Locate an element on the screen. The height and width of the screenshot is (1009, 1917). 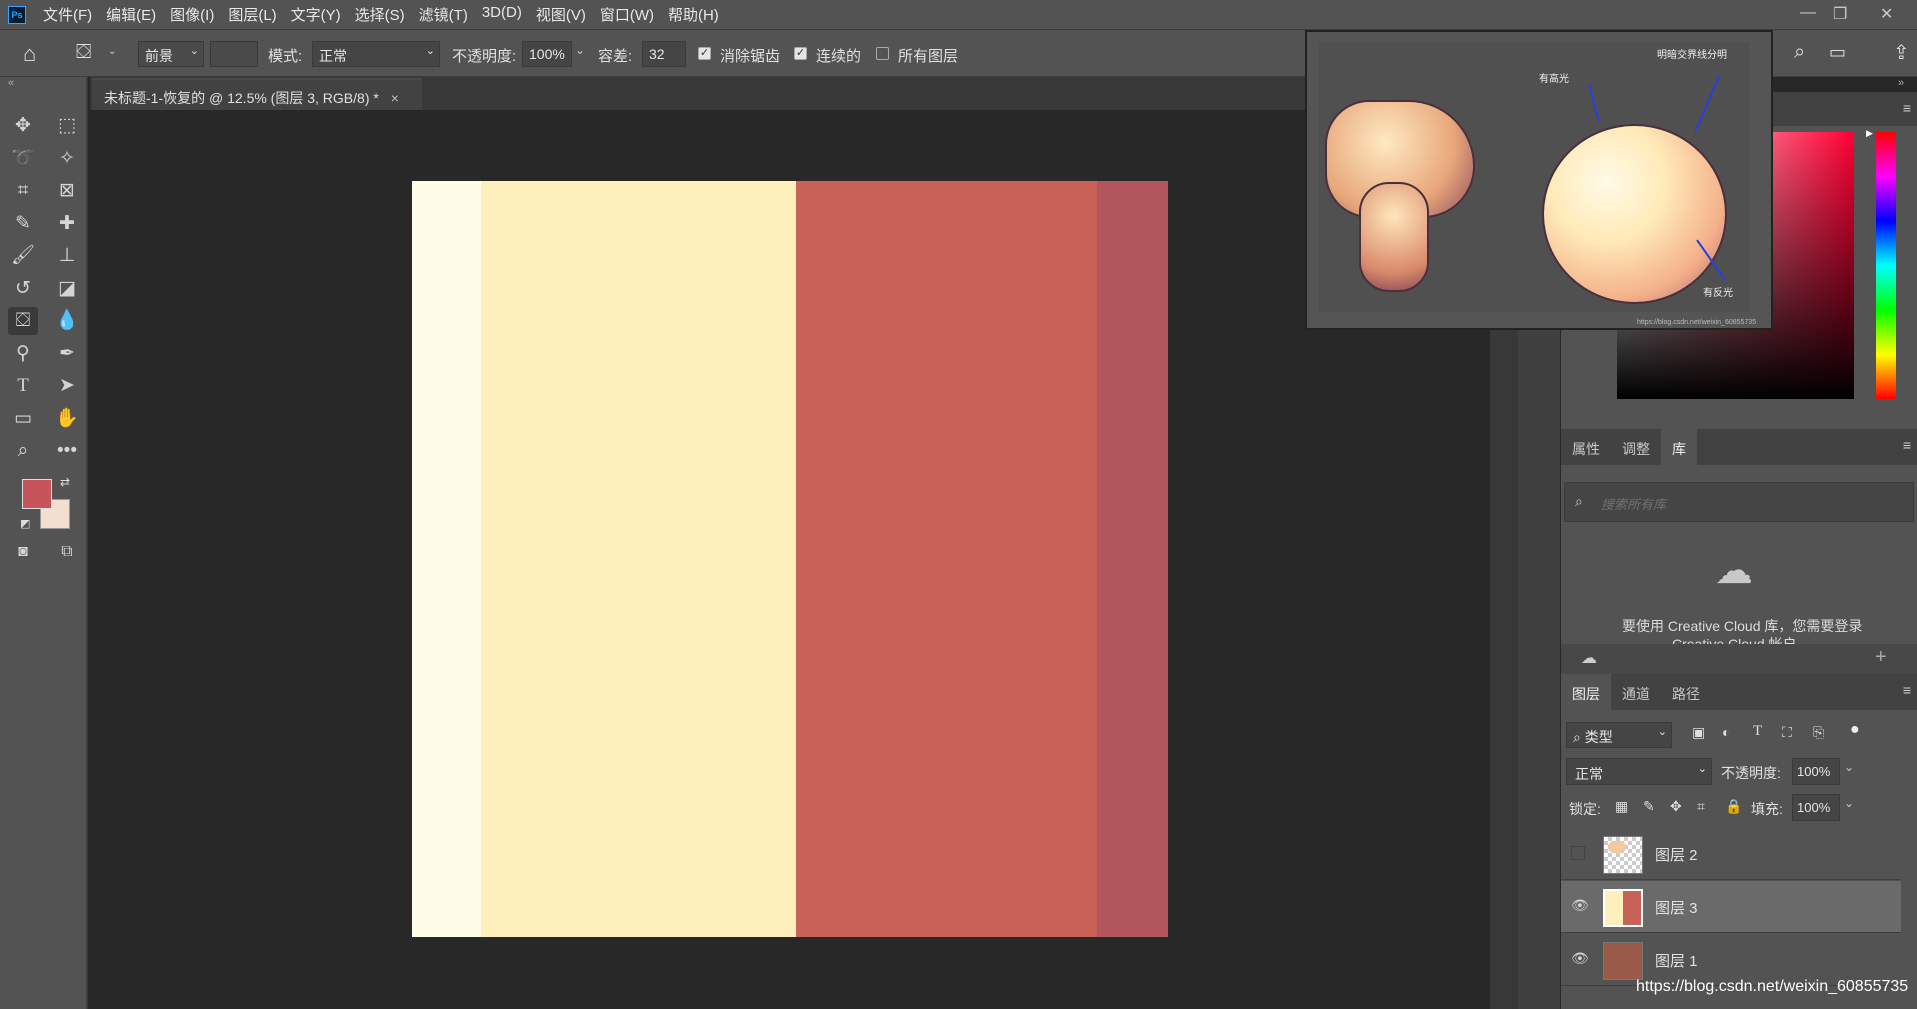
quick-mask-icon: ◙ is located at coordinates (23, 552).